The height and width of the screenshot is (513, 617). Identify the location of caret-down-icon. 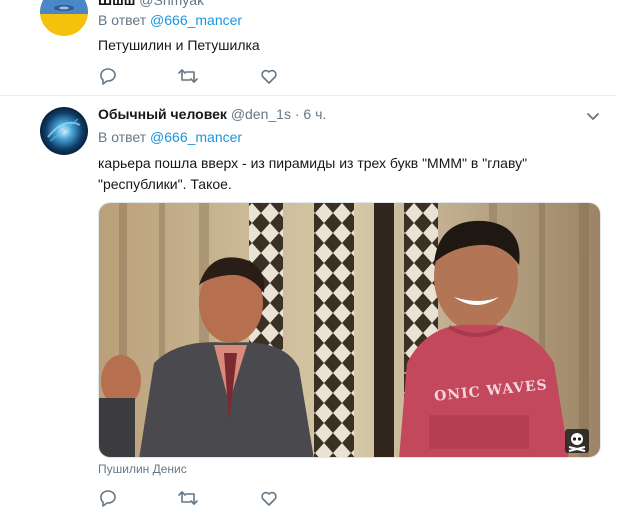
(593, 116).